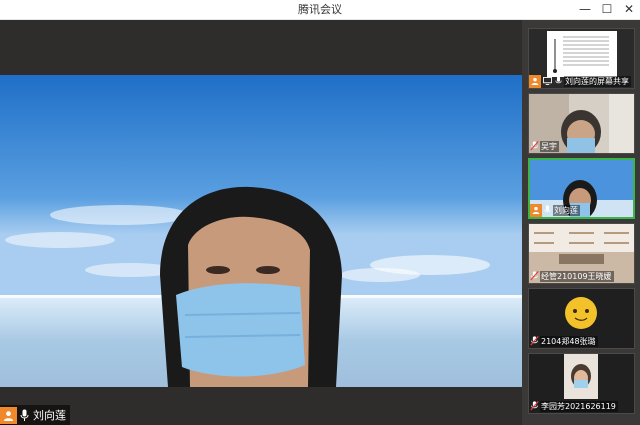 The width and height of the screenshot is (640, 425). I want to click on main-speaker-label: 刘向莲, so click(35, 415).